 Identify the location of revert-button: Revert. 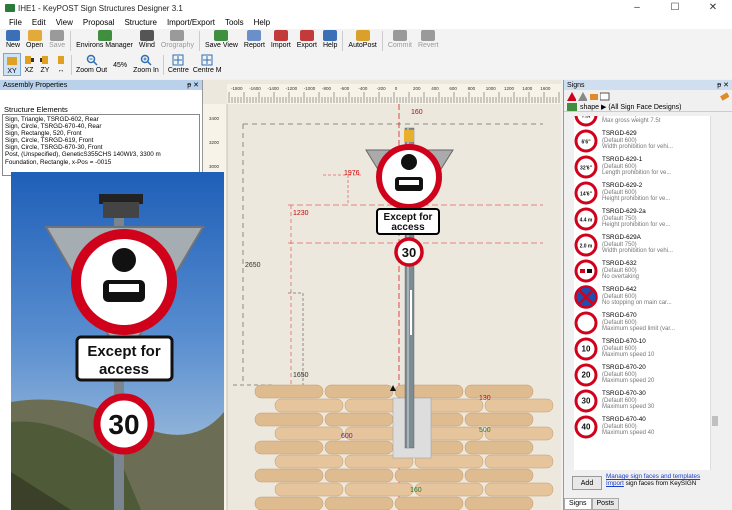
(428, 39).